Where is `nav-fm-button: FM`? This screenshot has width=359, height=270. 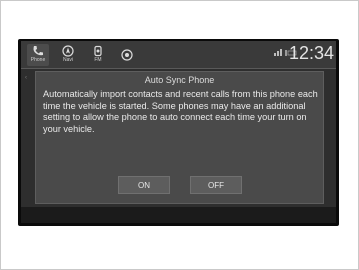 nav-fm-button: FM is located at coordinates (98, 55).